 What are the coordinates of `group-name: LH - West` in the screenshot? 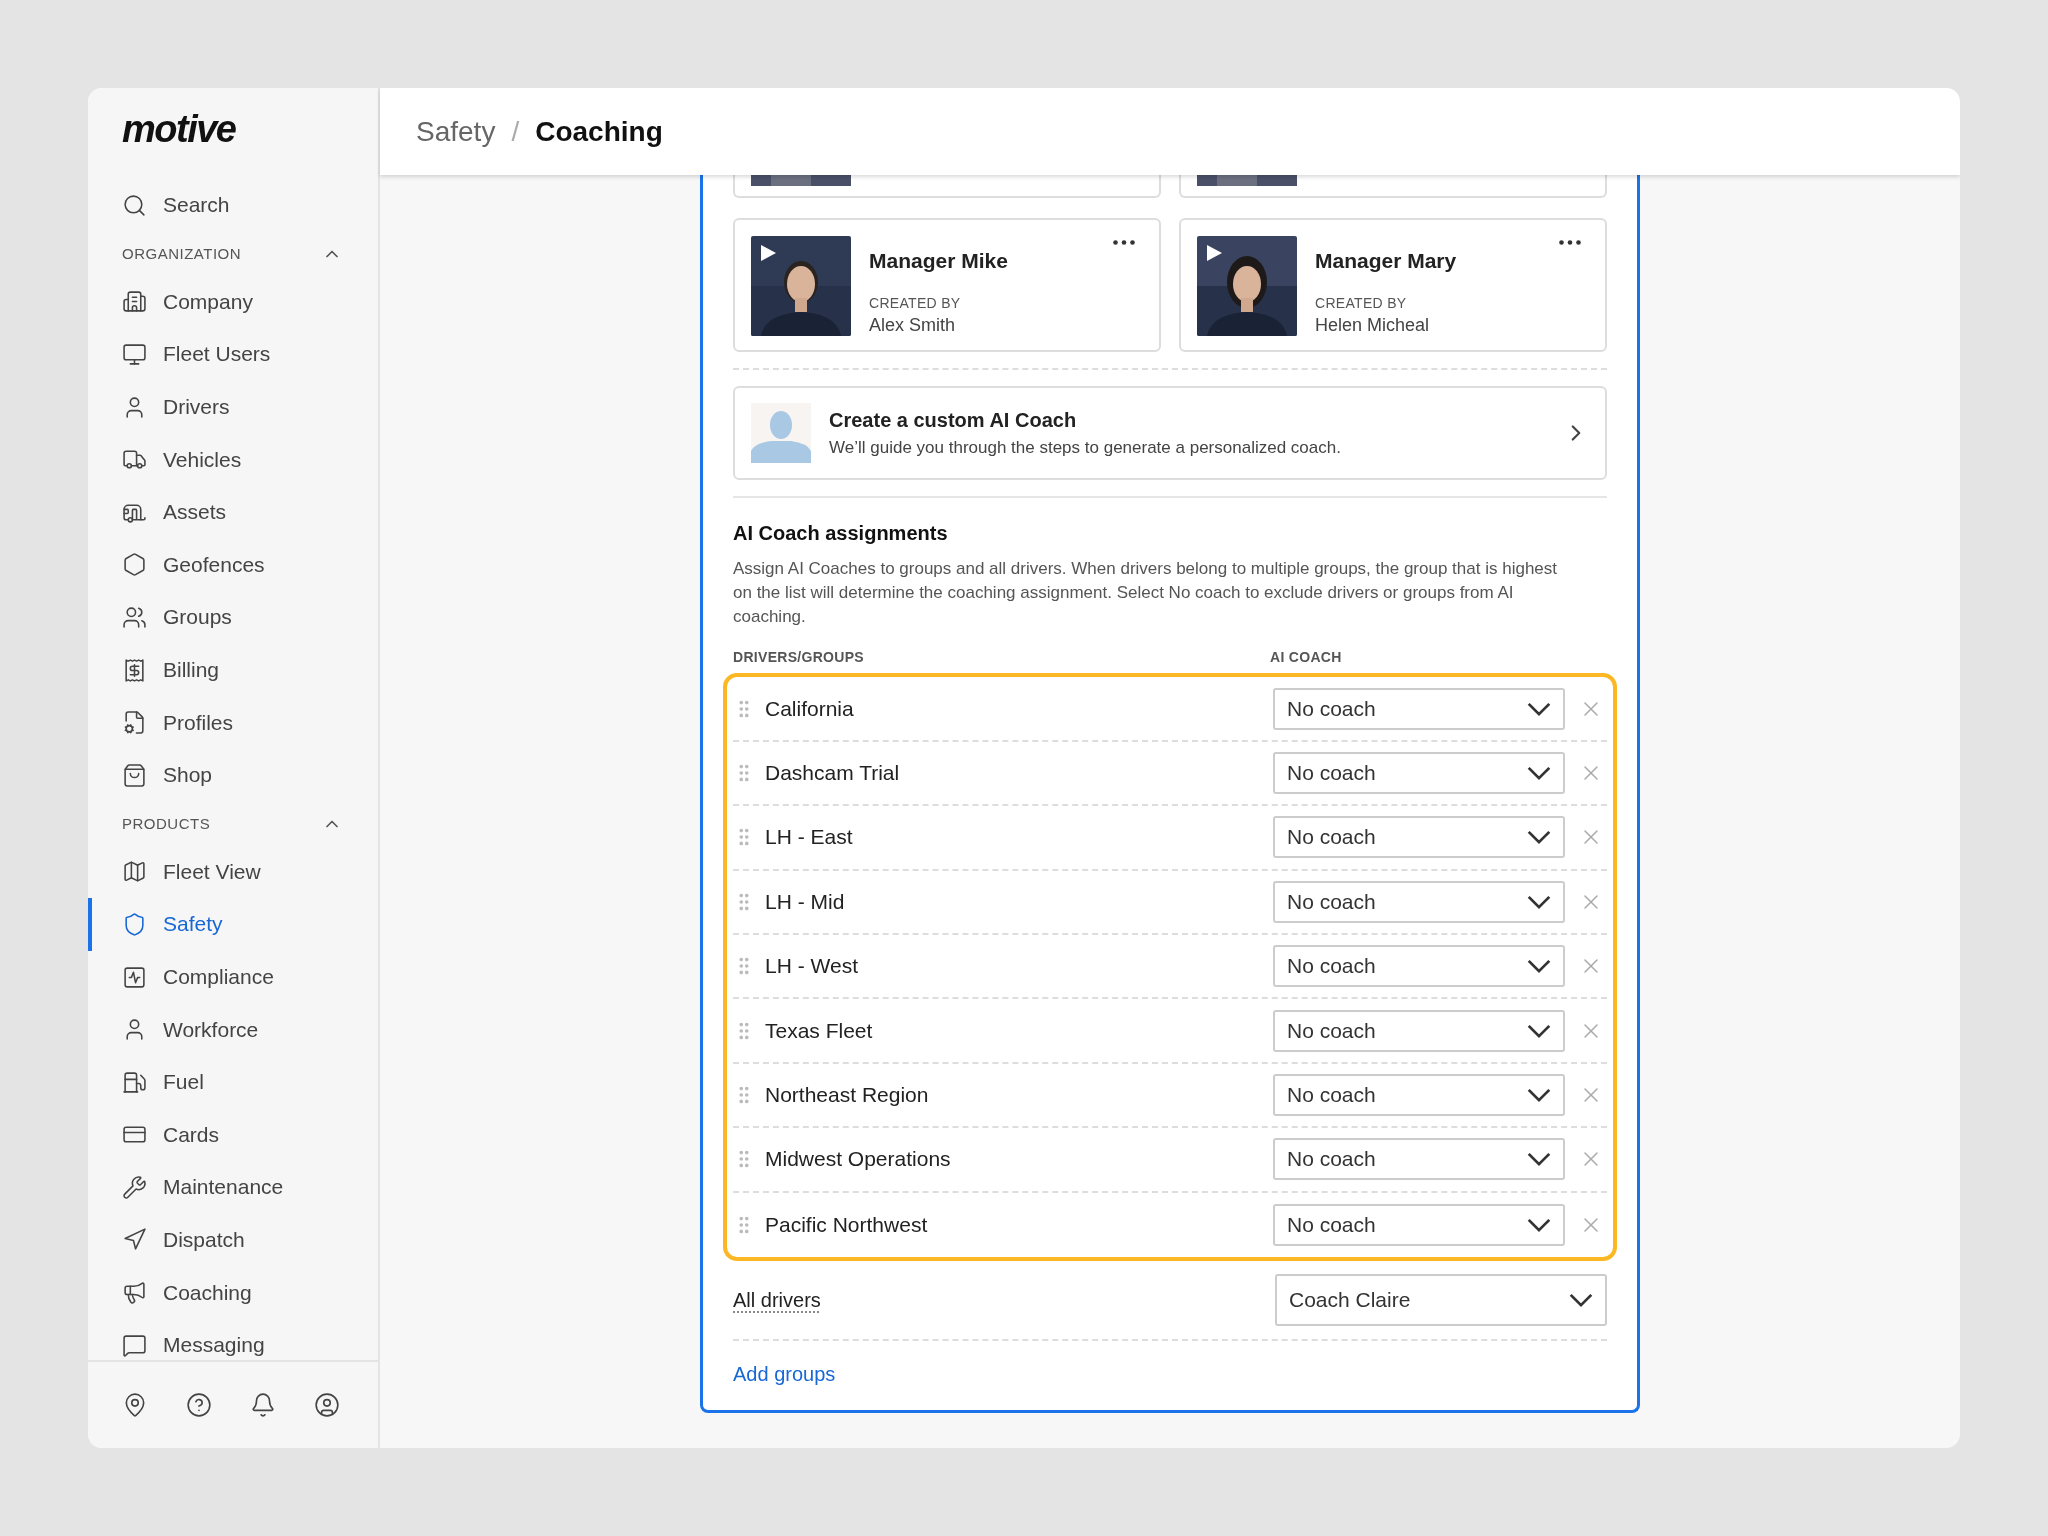 It's located at (812, 966).